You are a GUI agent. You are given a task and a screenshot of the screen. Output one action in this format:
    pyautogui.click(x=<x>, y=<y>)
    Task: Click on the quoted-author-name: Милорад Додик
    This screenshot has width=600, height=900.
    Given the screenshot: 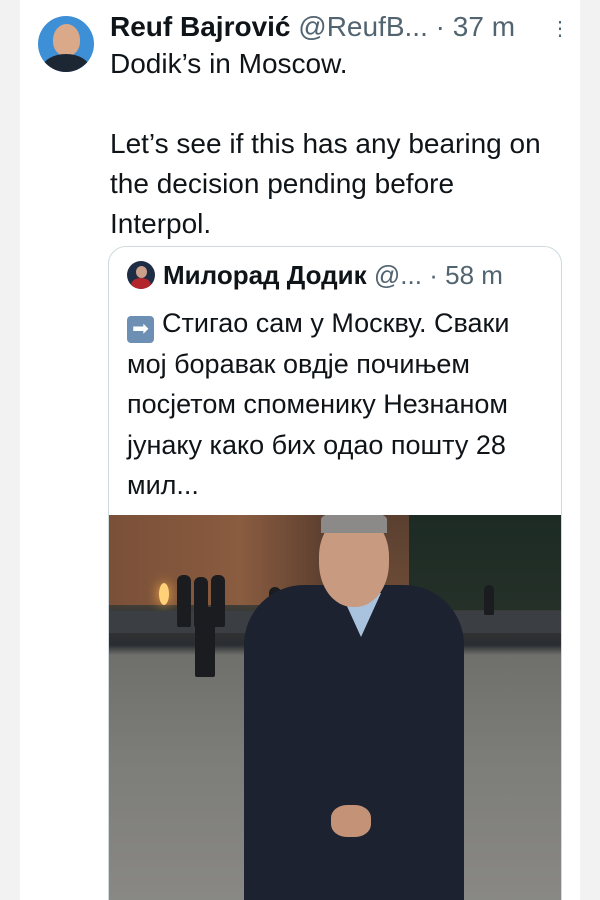 What is the action you would take?
    pyautogui.click(x=265, y=275)
    